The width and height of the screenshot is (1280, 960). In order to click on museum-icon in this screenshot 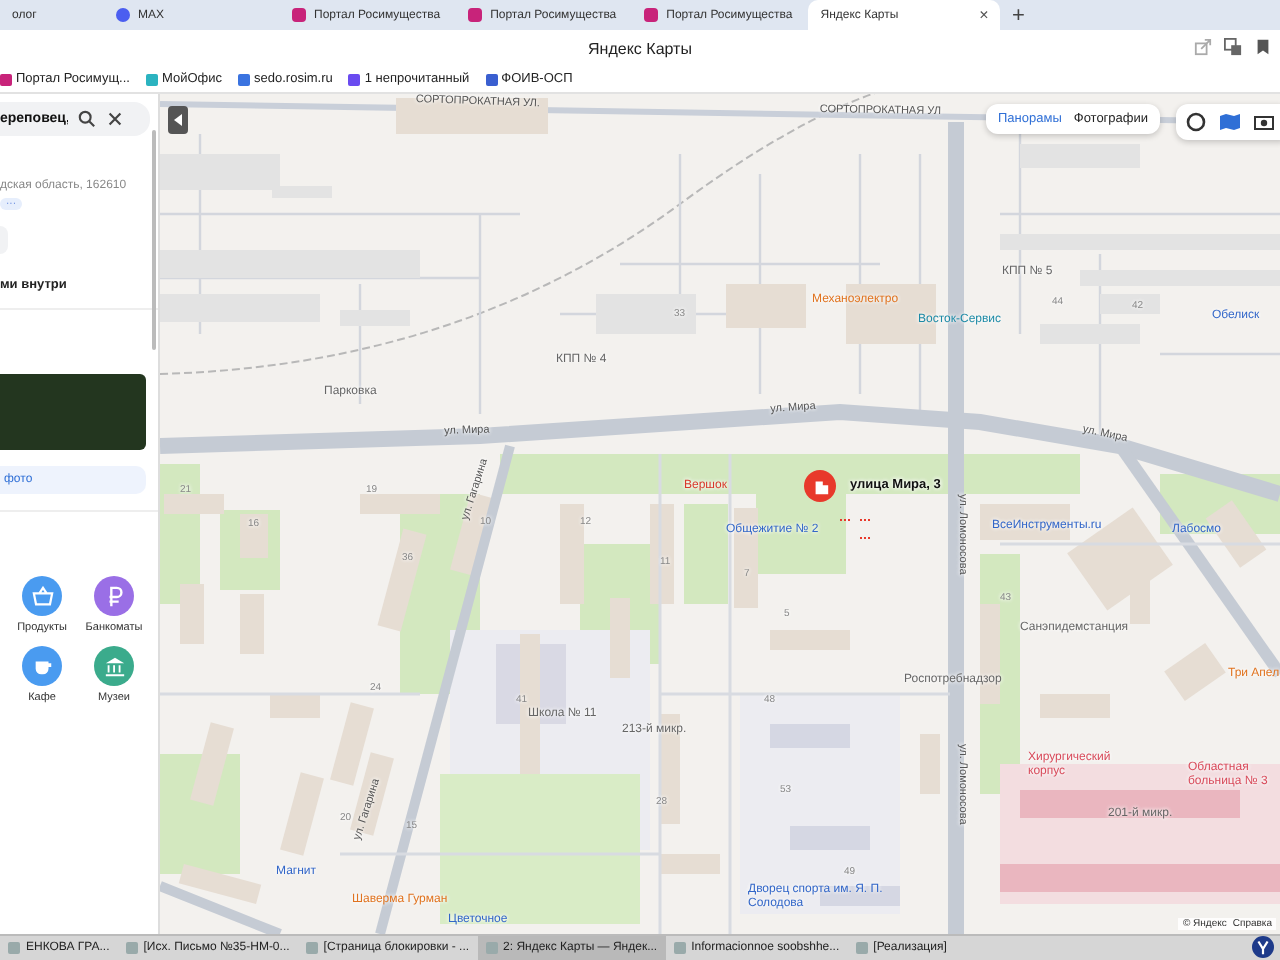, I will do `click(114, 666)`.